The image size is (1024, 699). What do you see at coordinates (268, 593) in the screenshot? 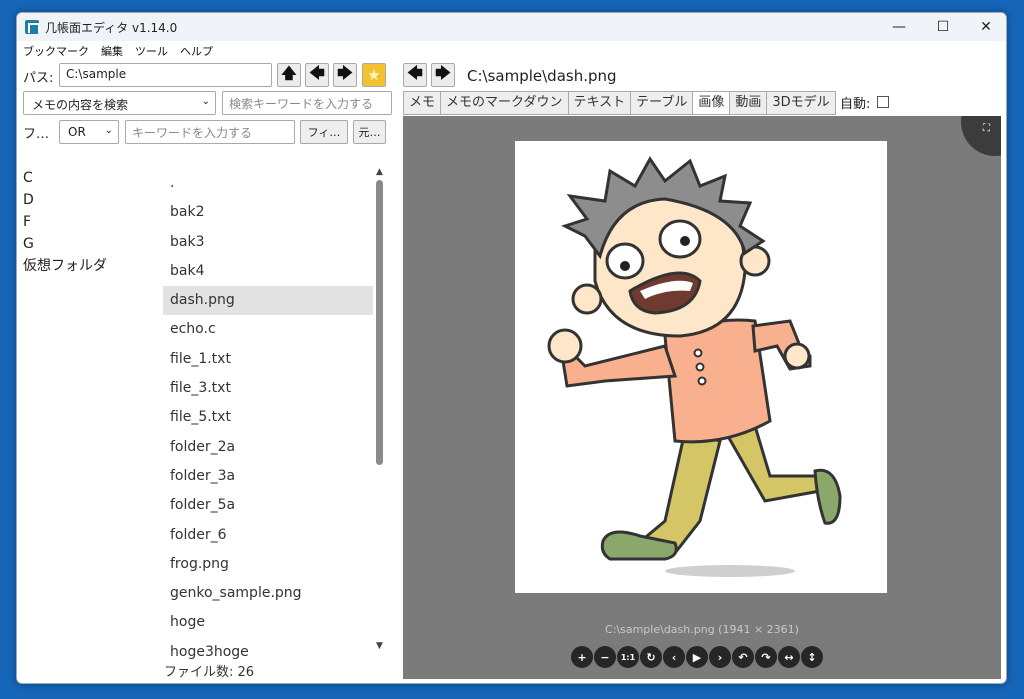
I see `list-item: genko_sample.png` at bounding box center [268, 593].